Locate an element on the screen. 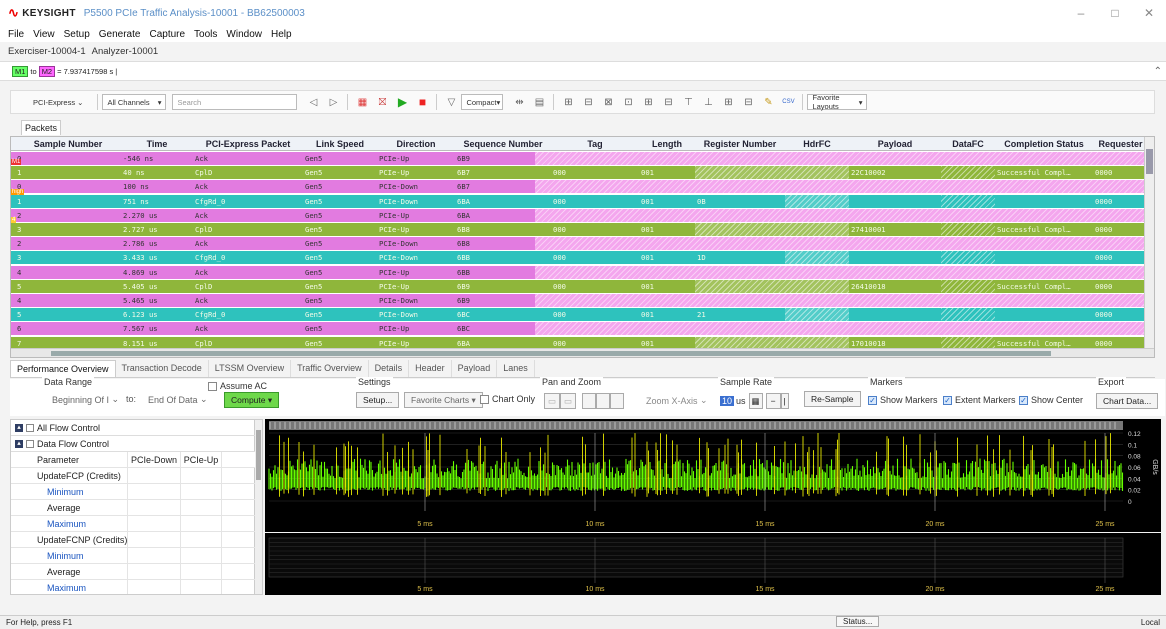 The height and width of the screenshot is (629, 1166). column-header: Register Number is located at coordinates (740, 144).